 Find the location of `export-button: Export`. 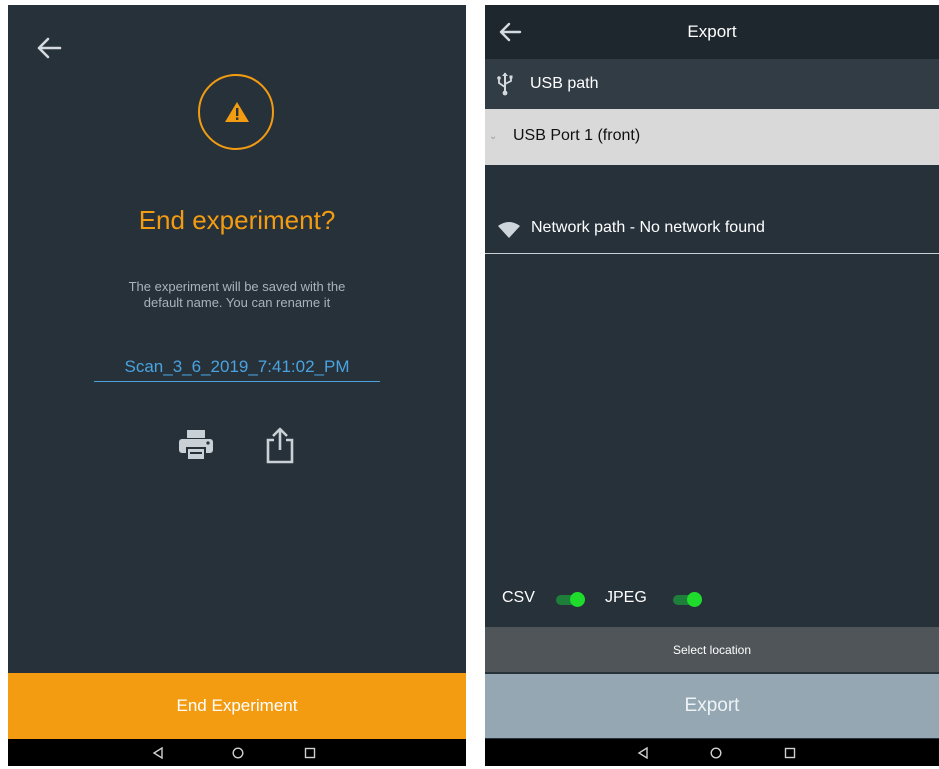

export-button: Export is located at coordinates (712, 706).